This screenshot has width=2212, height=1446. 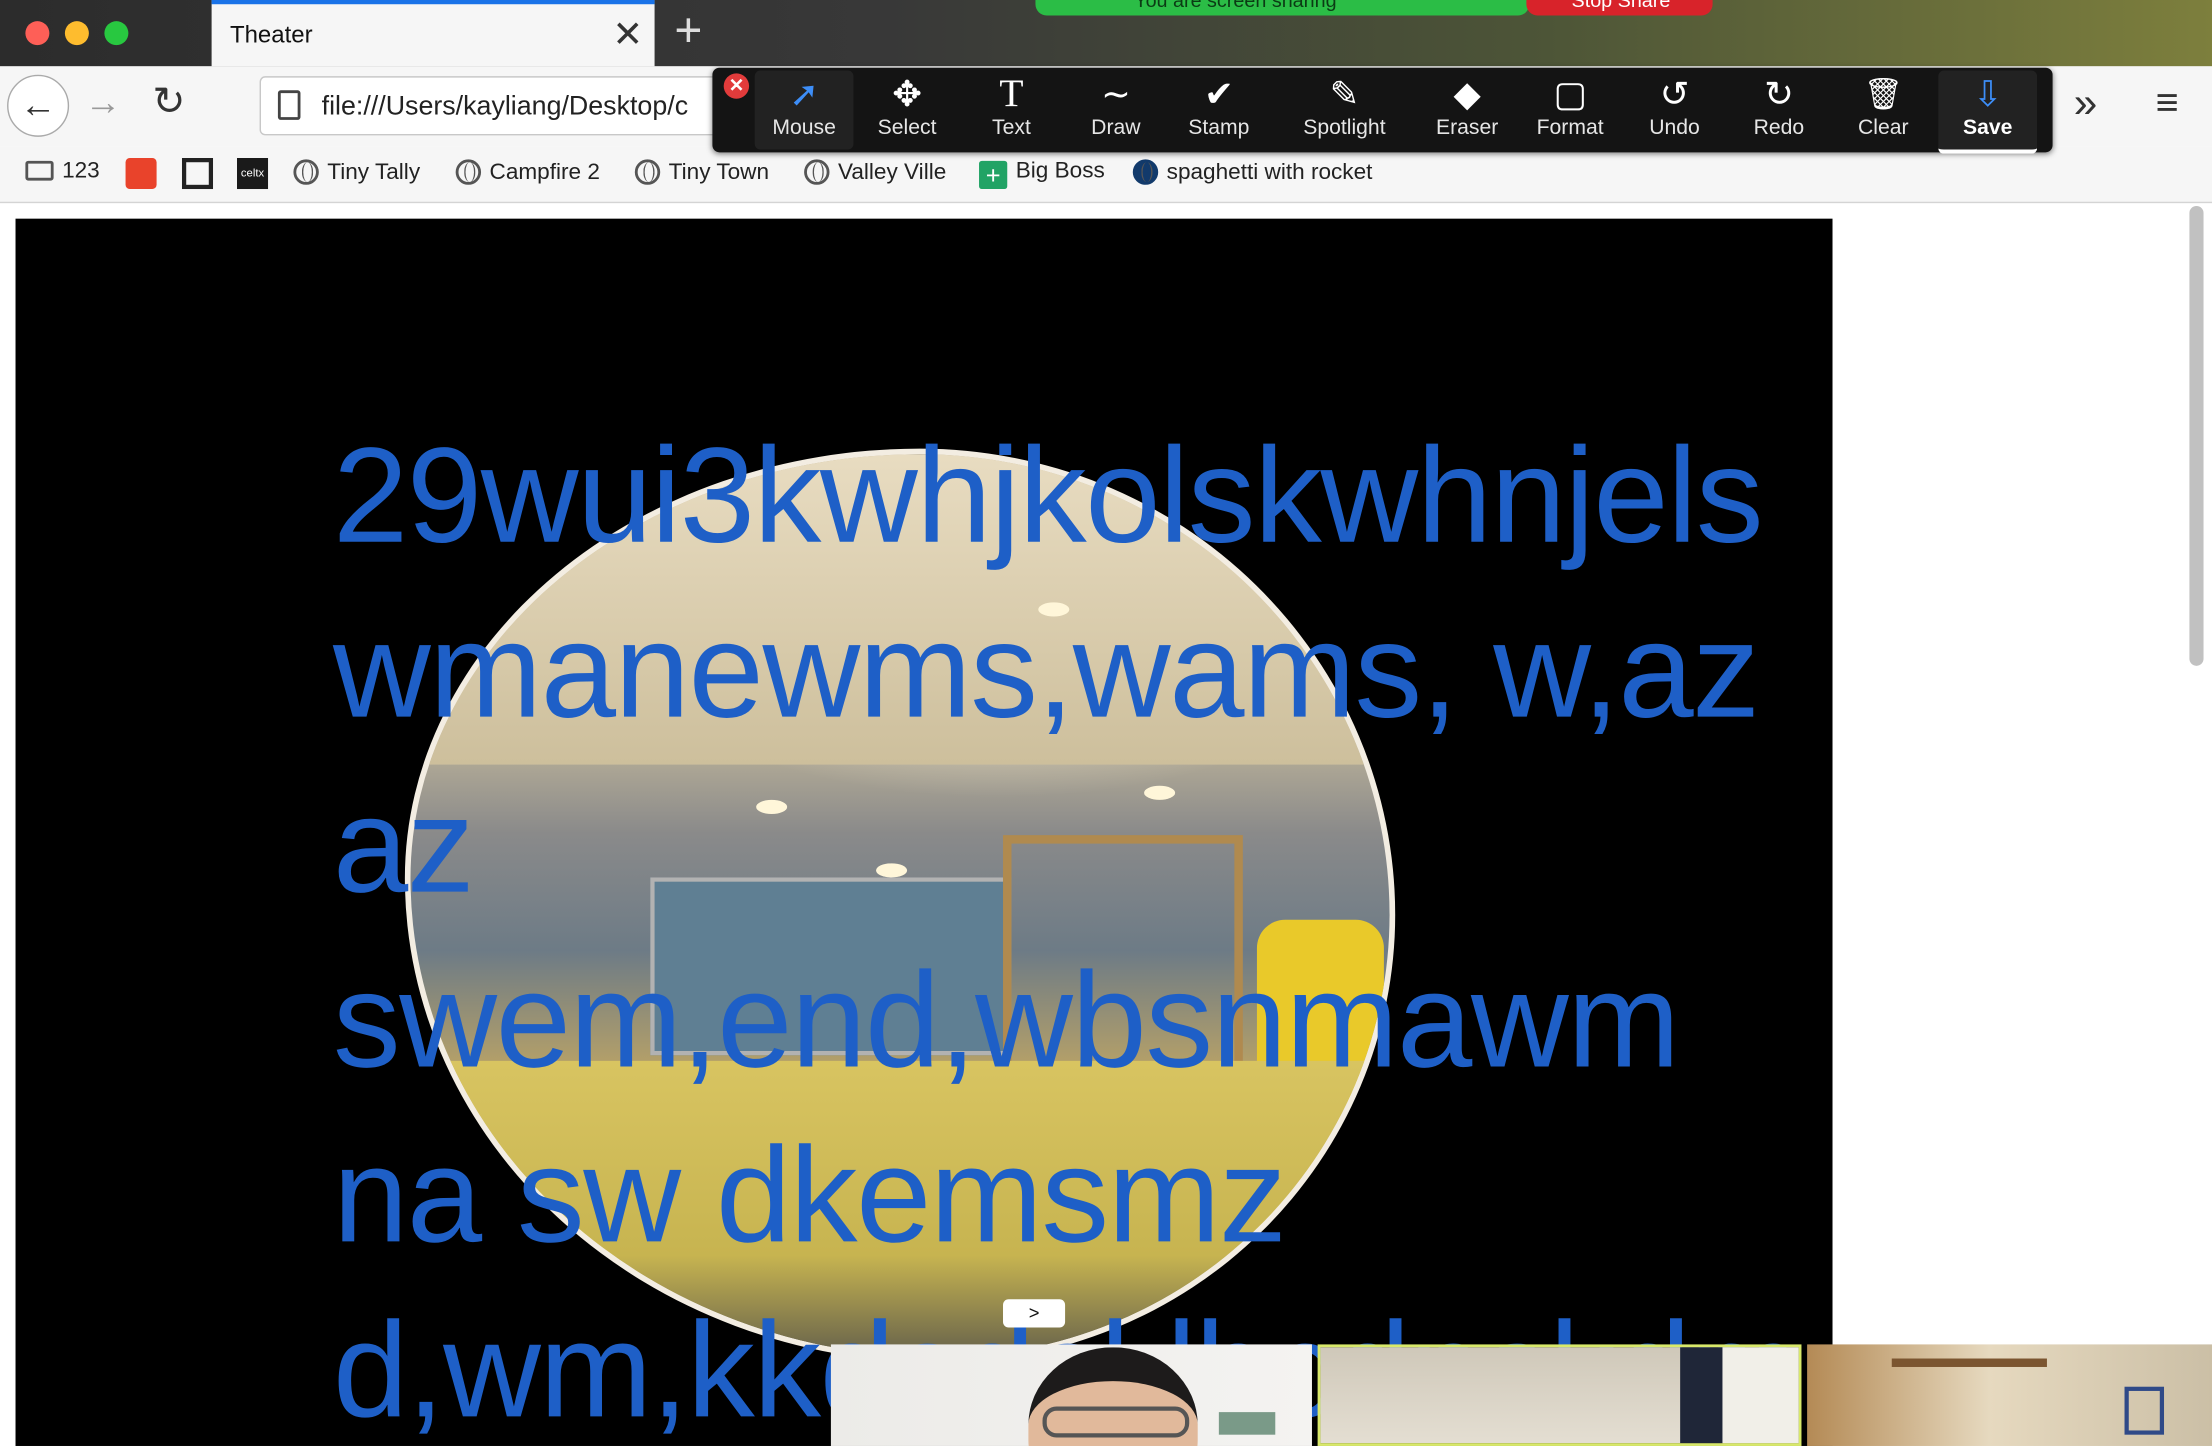 What do you see at coordinates (688, 31) in the screenshot?
I see `new-tab-button: +` at bounding box center [688, 31].